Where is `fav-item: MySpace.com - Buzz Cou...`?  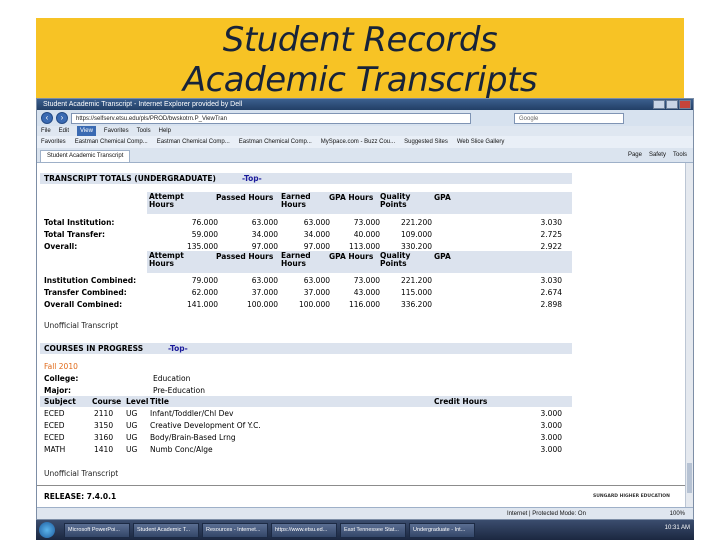 fav-item: MySpace.com - Buzz Cou... is located at coordinates (358, 142).